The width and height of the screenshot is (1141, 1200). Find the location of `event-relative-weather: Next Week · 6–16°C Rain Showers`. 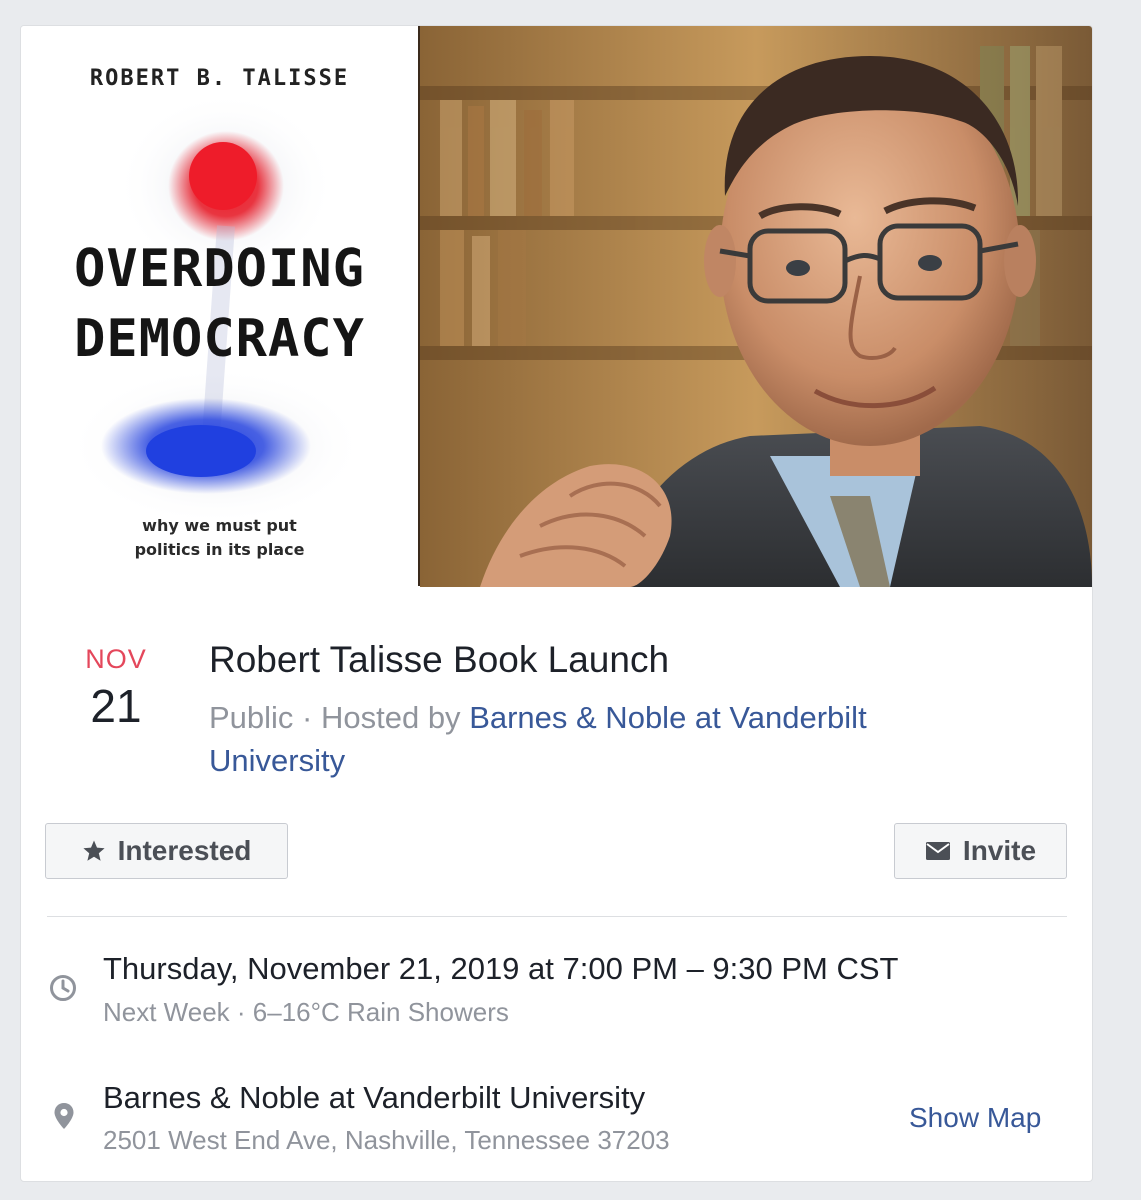

event-relative-weather: Next Week · 6–16°C Rain Showers is located at coordinates (306, 1012).